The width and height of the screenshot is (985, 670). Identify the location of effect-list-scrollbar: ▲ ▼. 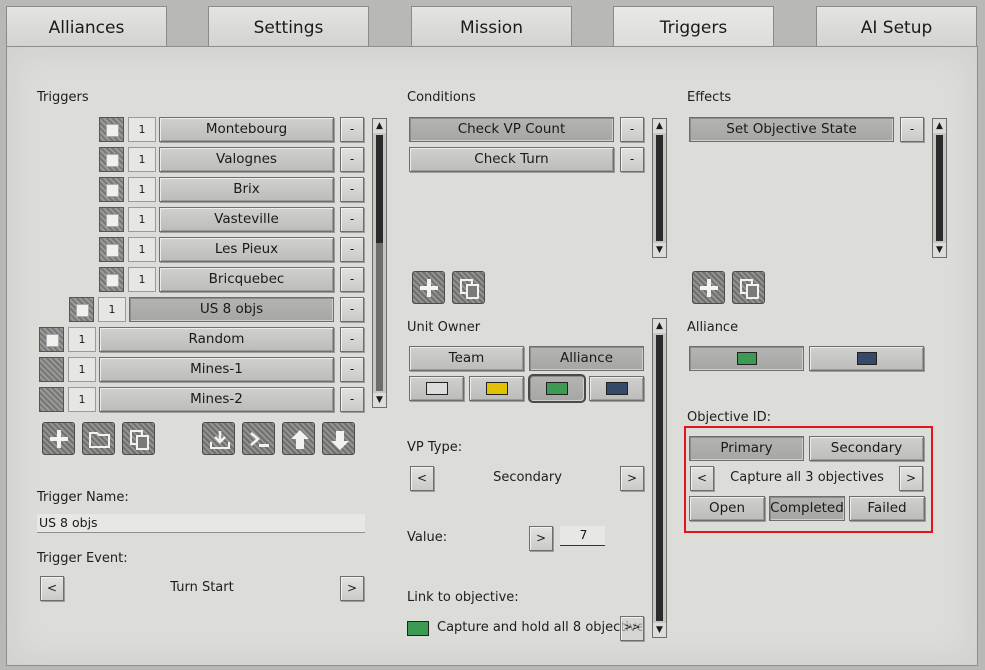
(939, 188).